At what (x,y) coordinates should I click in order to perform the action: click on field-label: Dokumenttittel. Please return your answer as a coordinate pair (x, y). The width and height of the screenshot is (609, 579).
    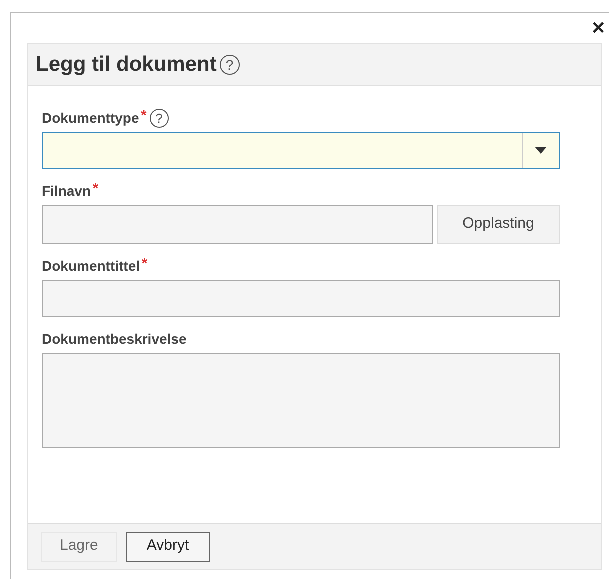
    Looking at the image, I should click on (91, 266).